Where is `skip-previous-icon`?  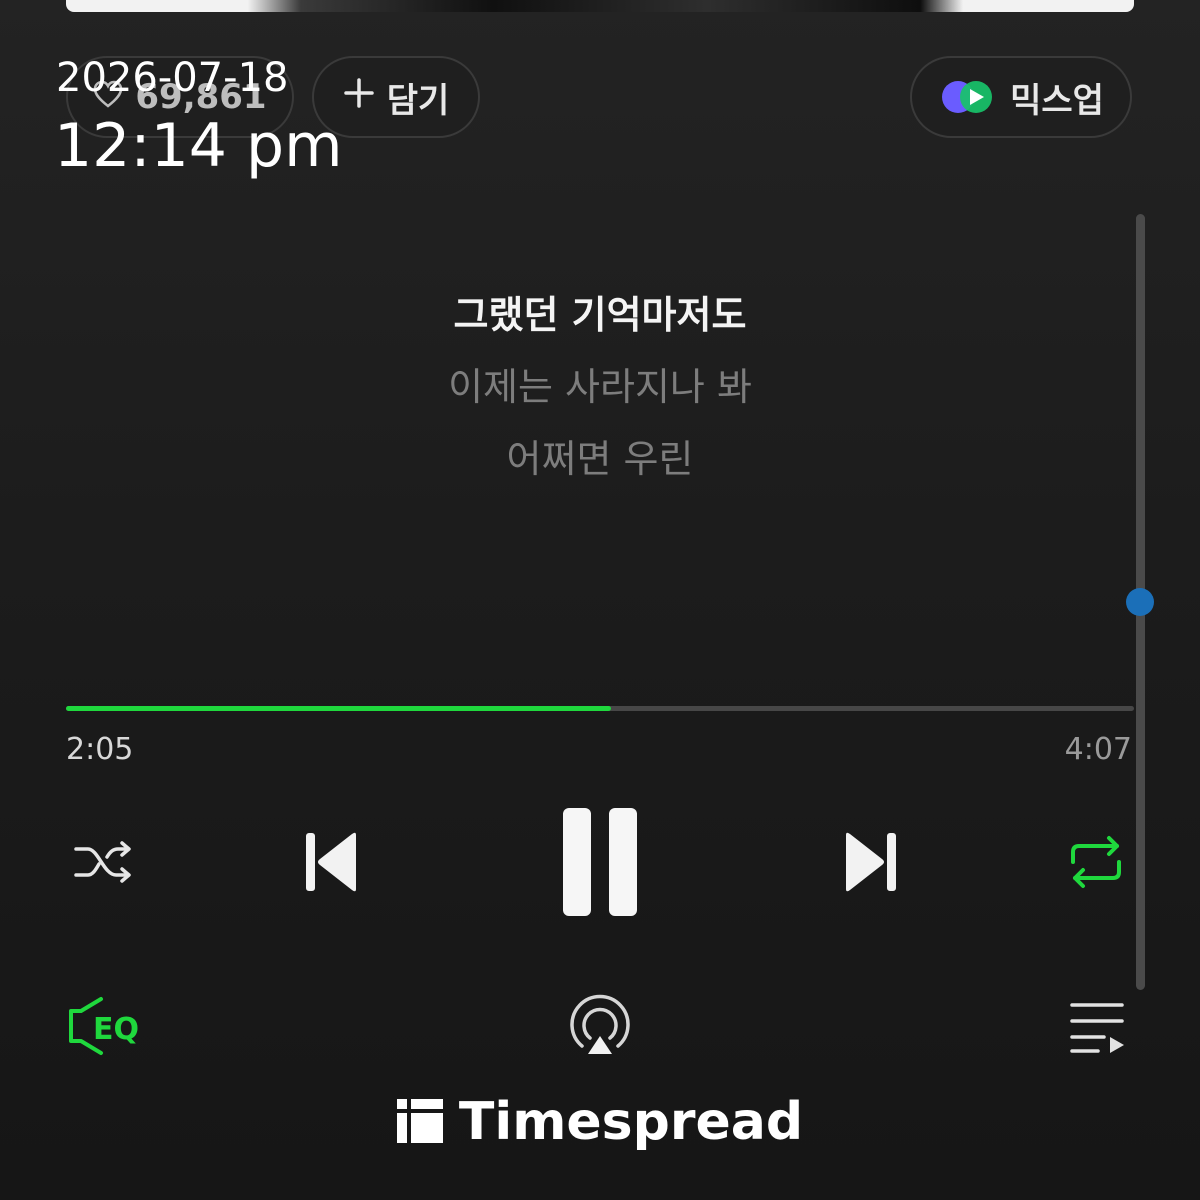
skip-previous-icon is located at coordinates (330, 862).